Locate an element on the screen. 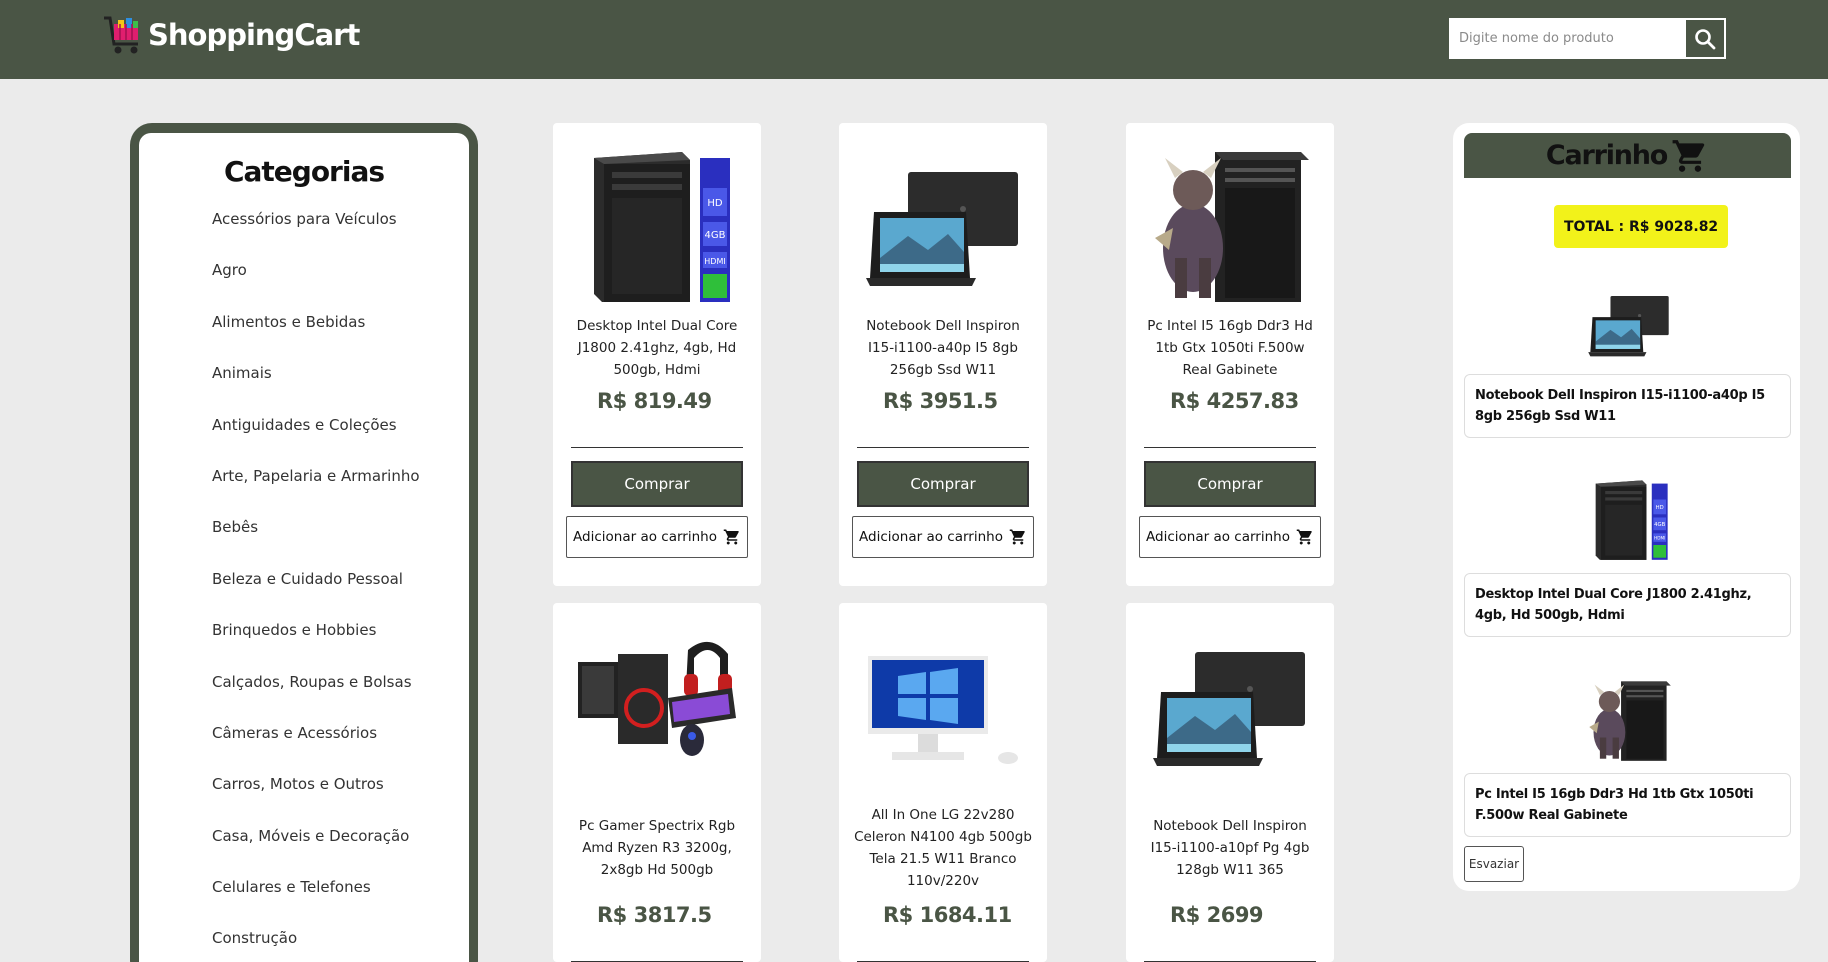 This screenshot has width=1828, height=962. search-bar is located at coordinates (1587, 38).